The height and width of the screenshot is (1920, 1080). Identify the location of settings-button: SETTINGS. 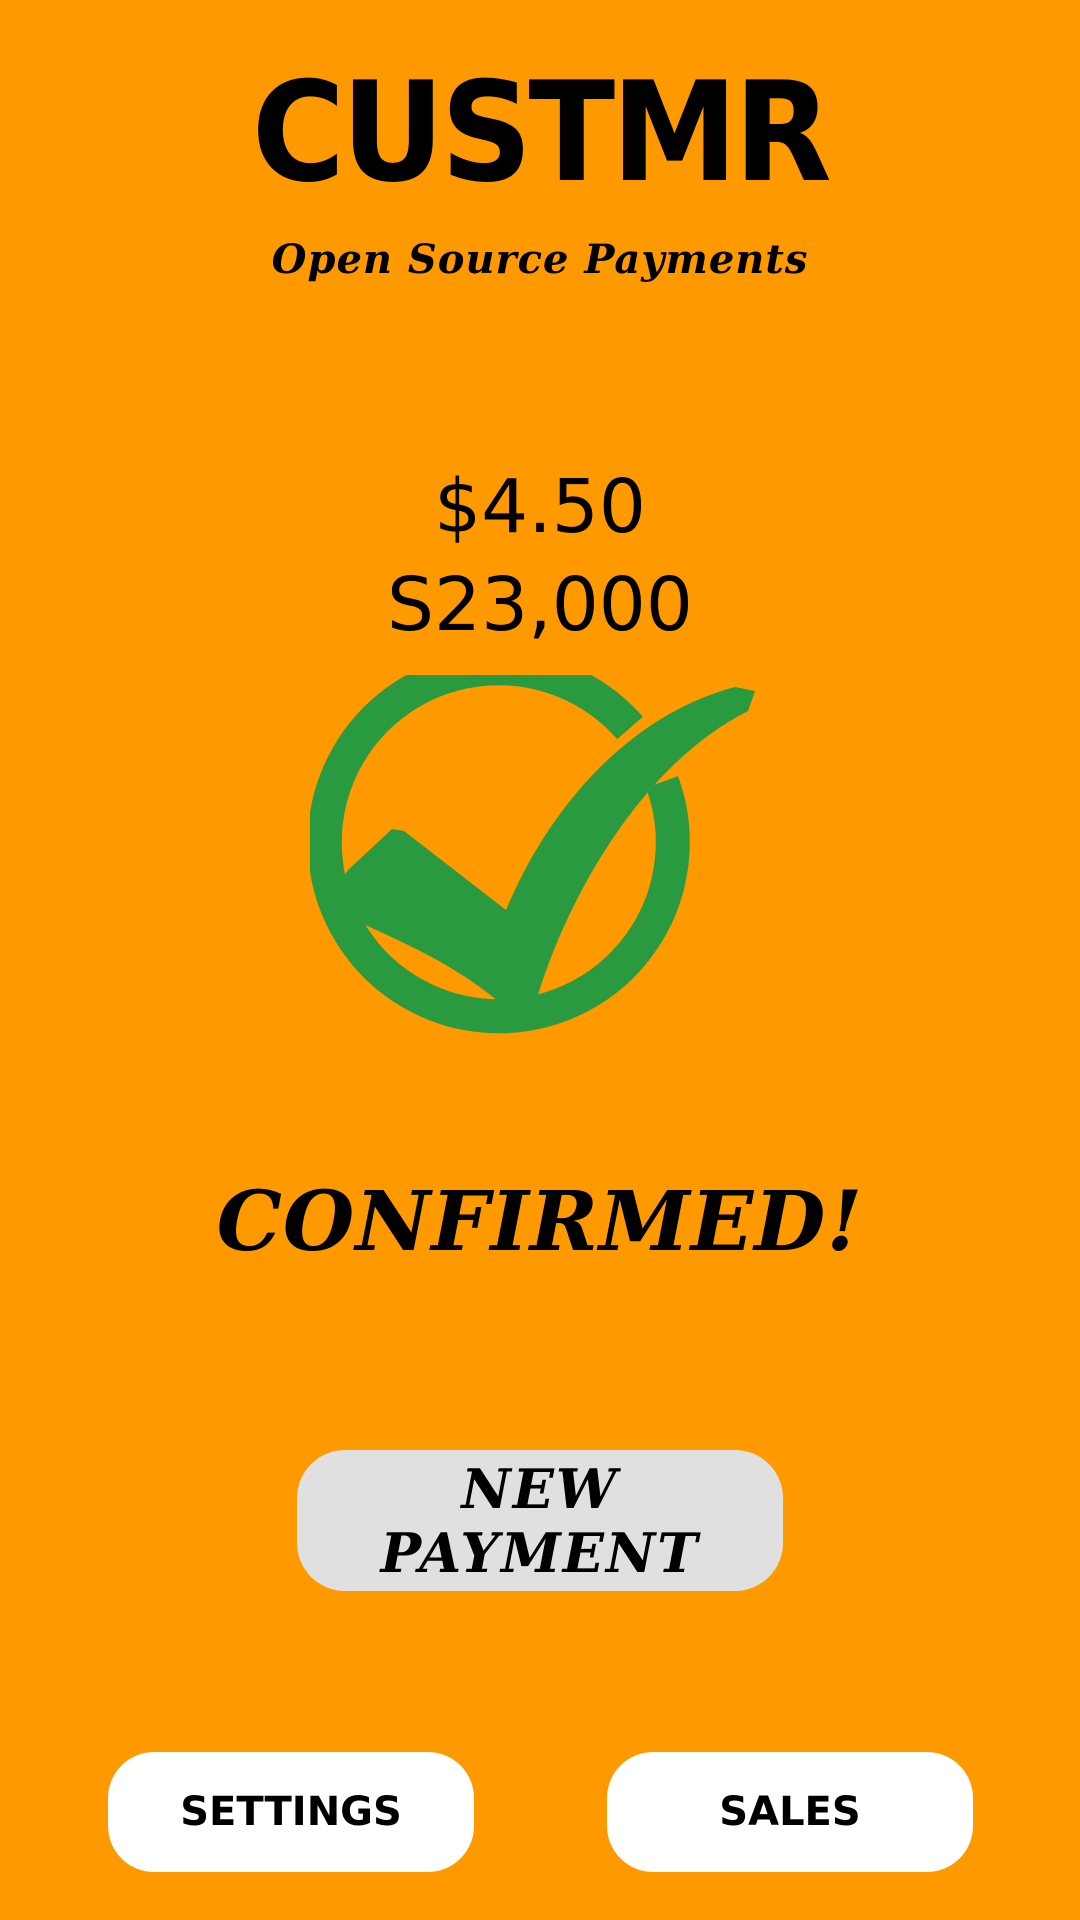
(291, 1812).